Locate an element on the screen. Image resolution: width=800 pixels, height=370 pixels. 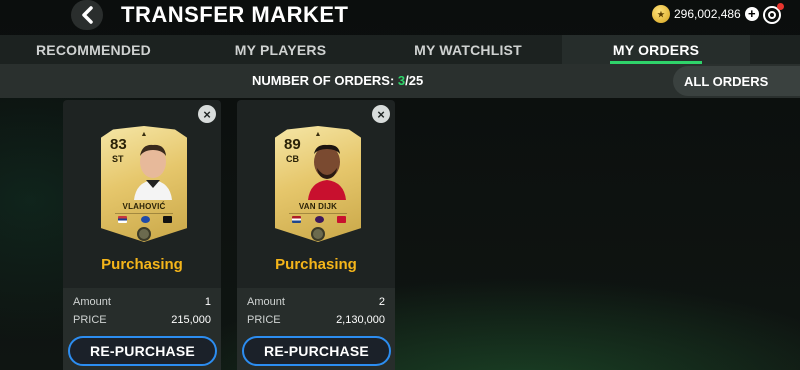
coin-icon: ★ is located at coordinates (661, 14).